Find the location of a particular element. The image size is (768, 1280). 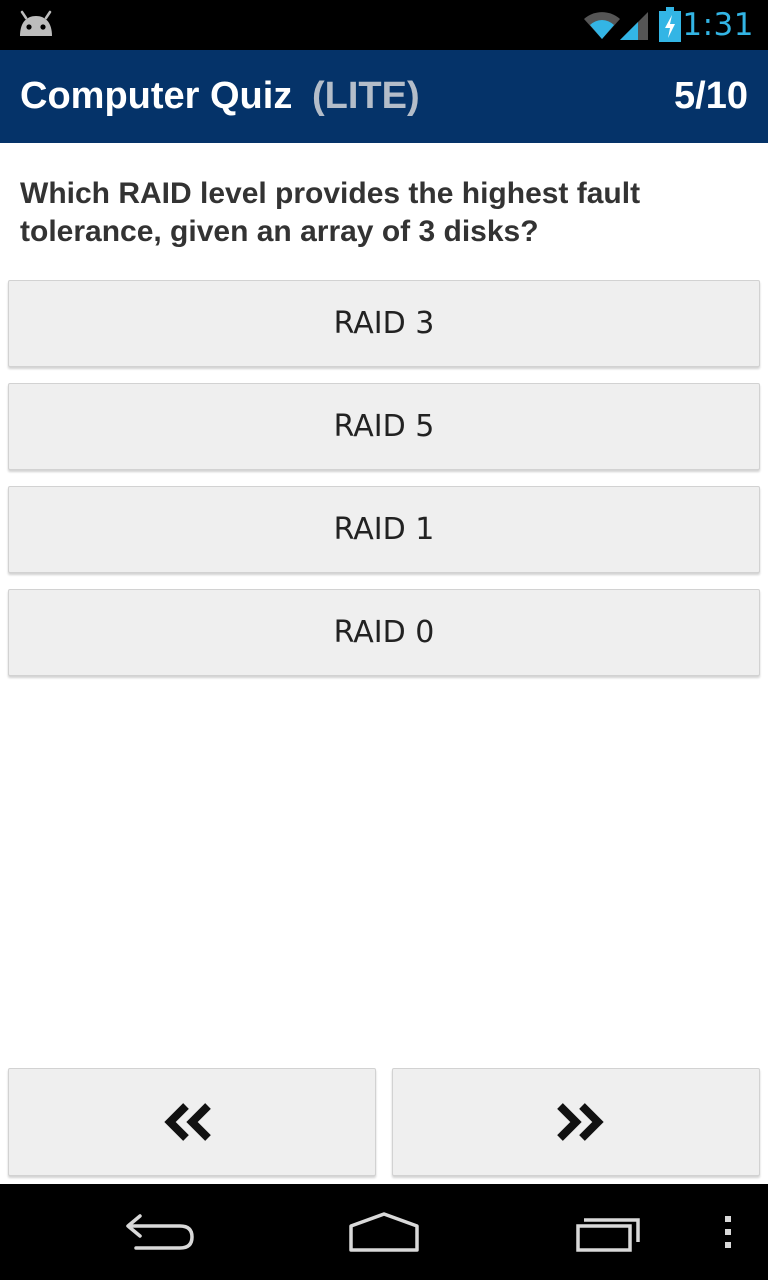

wifi-icon is located at coordinates (602, 25).